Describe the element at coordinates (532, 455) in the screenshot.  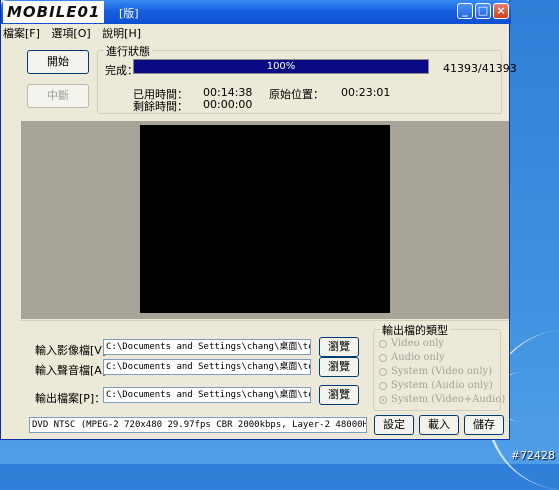
I see `watermark-id: #72428` at that location.